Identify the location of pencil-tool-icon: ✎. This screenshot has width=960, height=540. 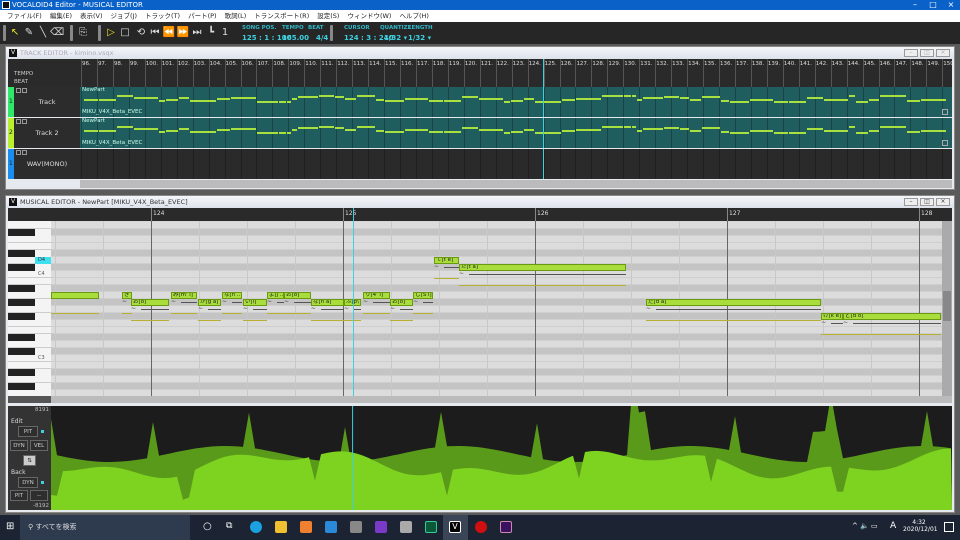
(29, 33).